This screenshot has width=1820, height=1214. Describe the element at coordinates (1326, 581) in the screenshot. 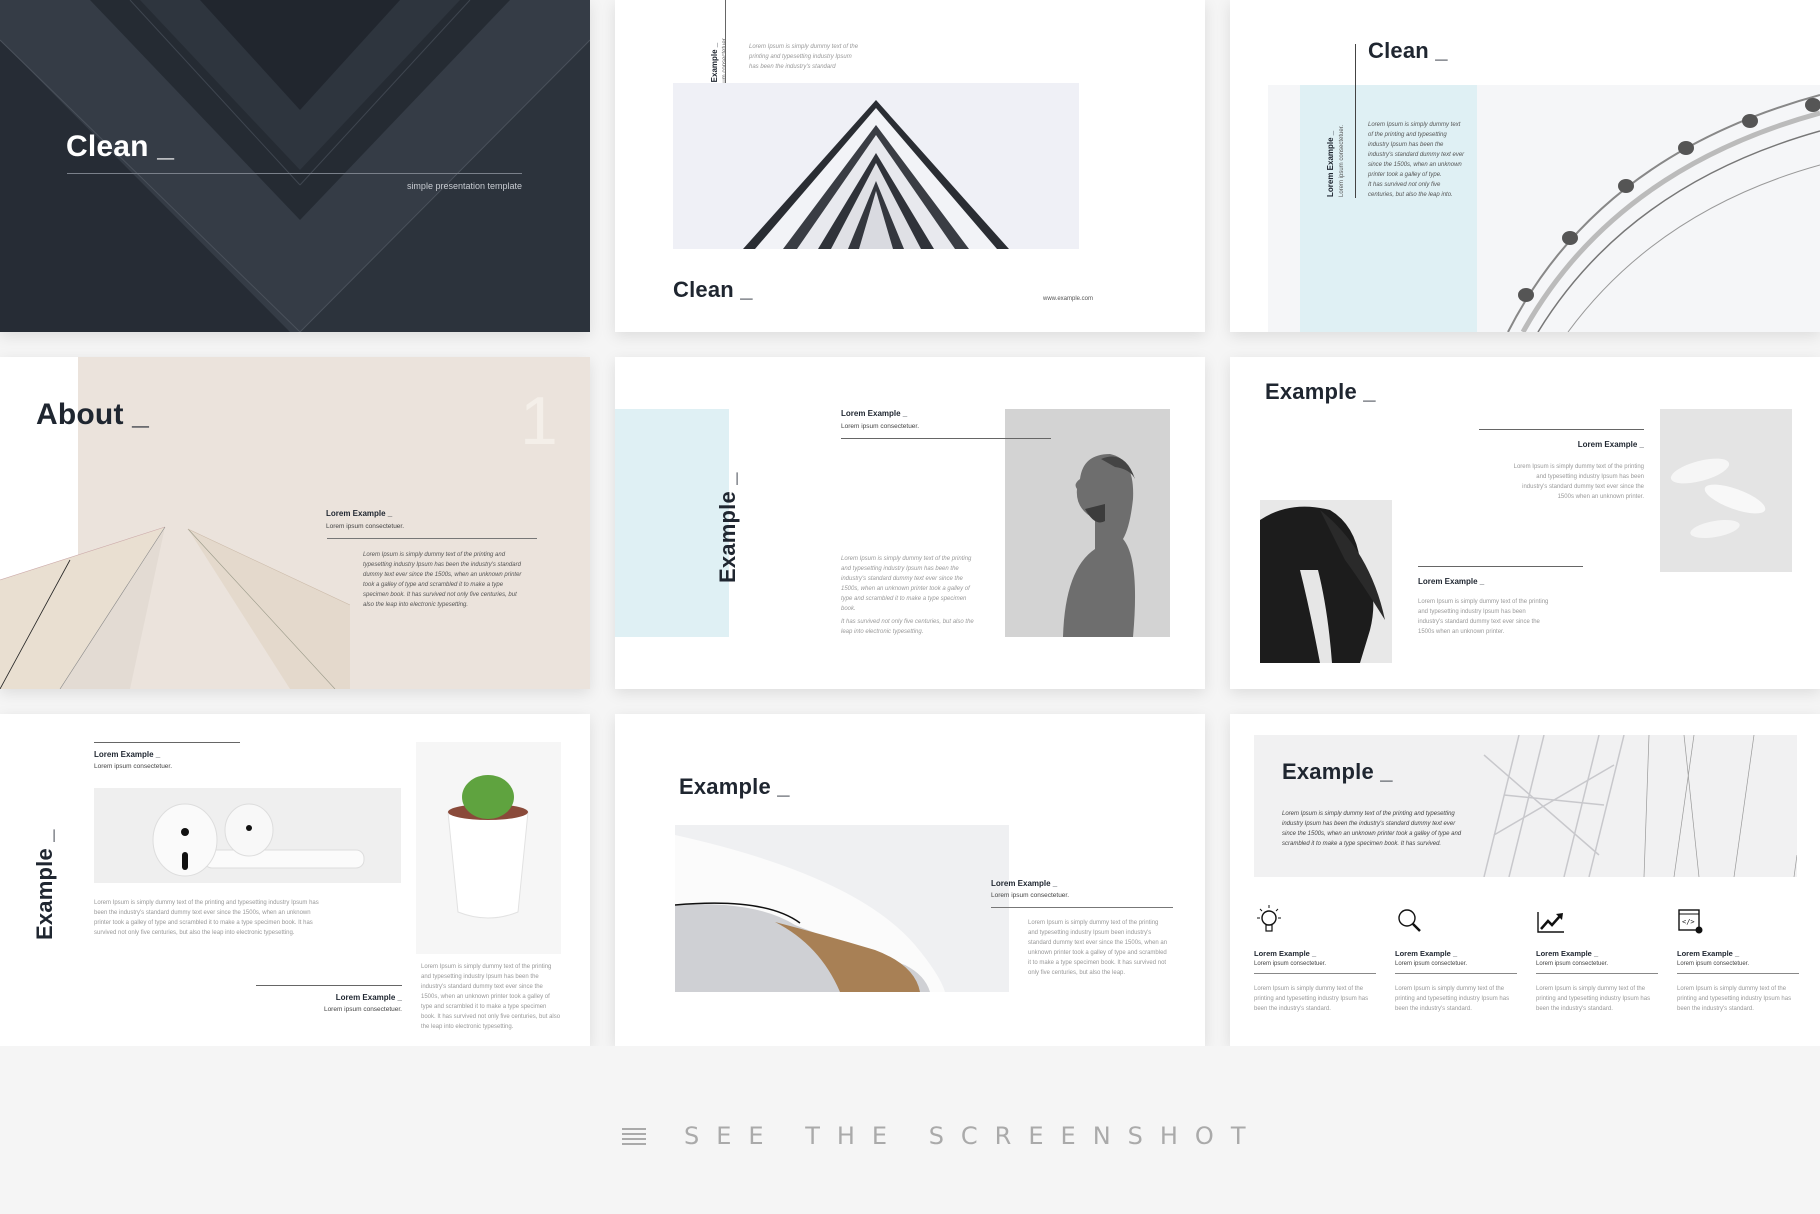

I see `horse-photo` at that location.